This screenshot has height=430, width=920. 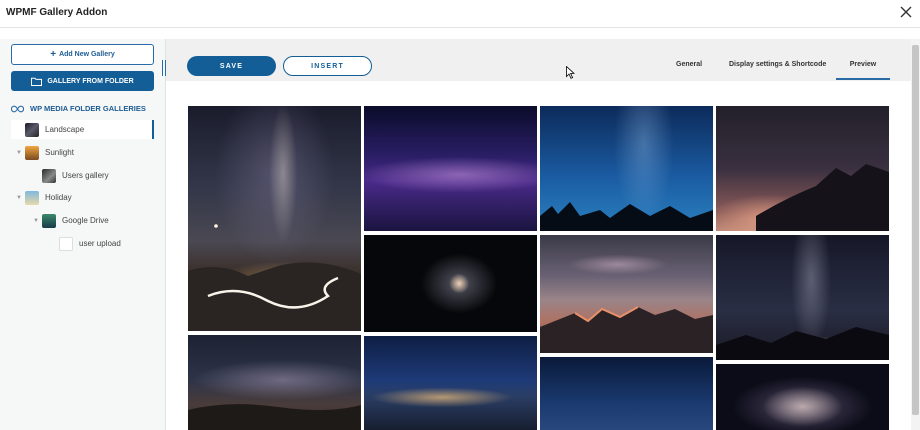 I want to click on tab-preview: Preview, so click(x=863, y=70).